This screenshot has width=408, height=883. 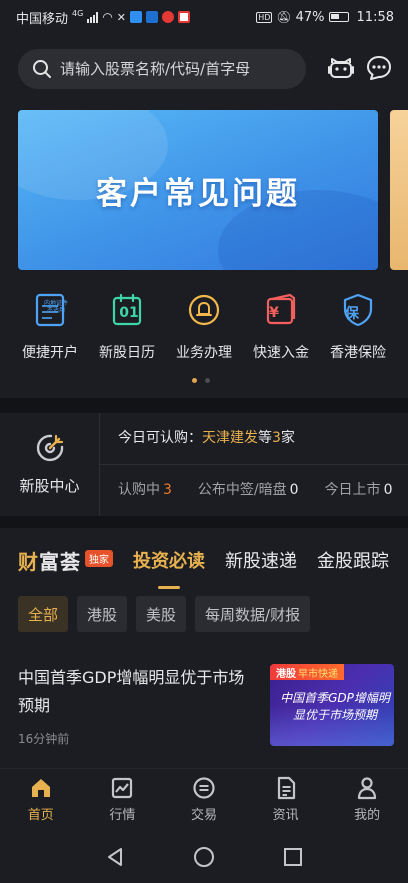 I want to click on tab-ipo-express: 新股速递, so click(x=261, y=560).